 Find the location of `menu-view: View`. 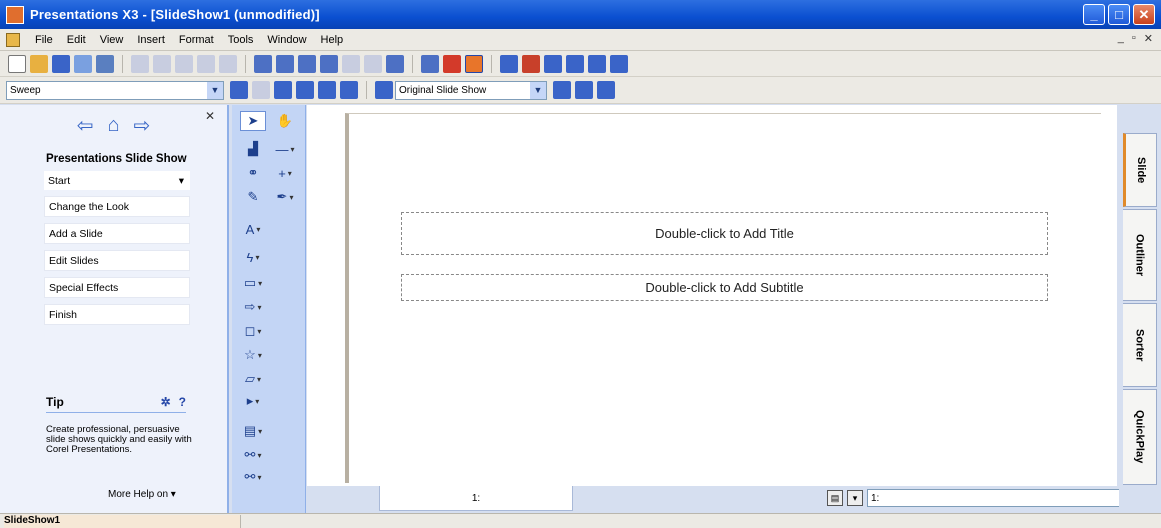

menu-view: View is located at coordinates (112, 40).